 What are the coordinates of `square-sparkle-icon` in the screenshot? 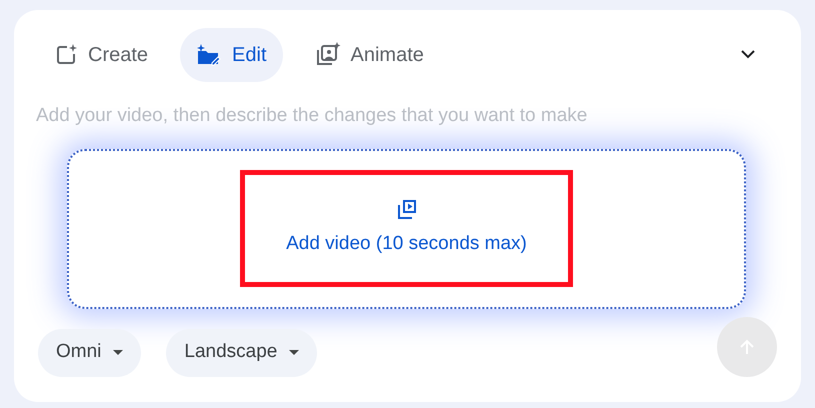 It's located at (66, 55).